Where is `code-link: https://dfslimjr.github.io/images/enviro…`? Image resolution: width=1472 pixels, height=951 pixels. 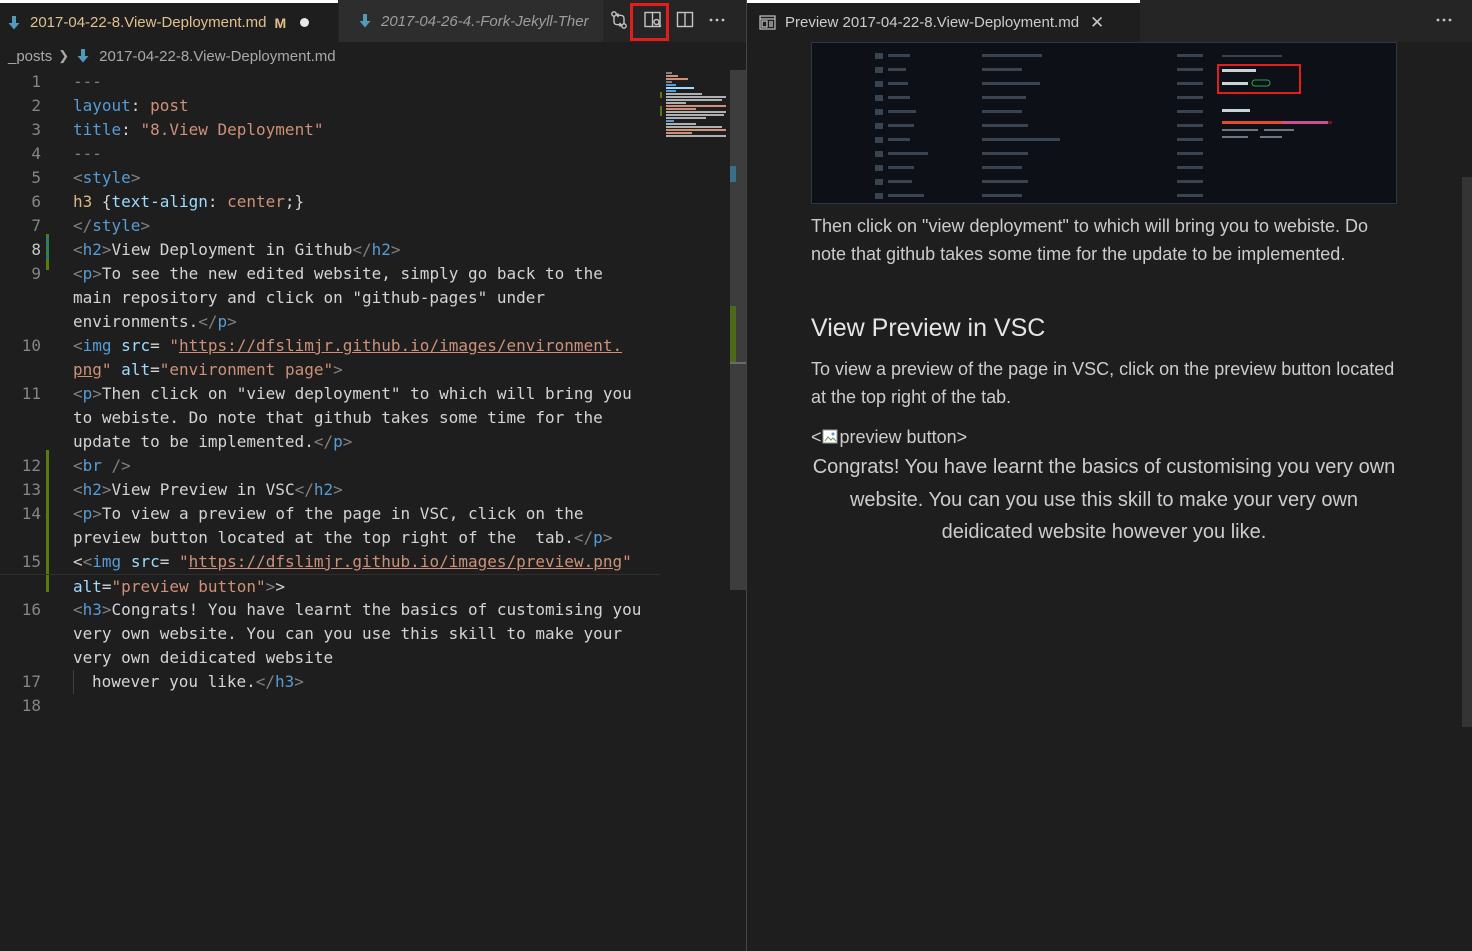 code-link: https://dfslimjr.github.io/images/enviro… is located at coordinates (400, 345).